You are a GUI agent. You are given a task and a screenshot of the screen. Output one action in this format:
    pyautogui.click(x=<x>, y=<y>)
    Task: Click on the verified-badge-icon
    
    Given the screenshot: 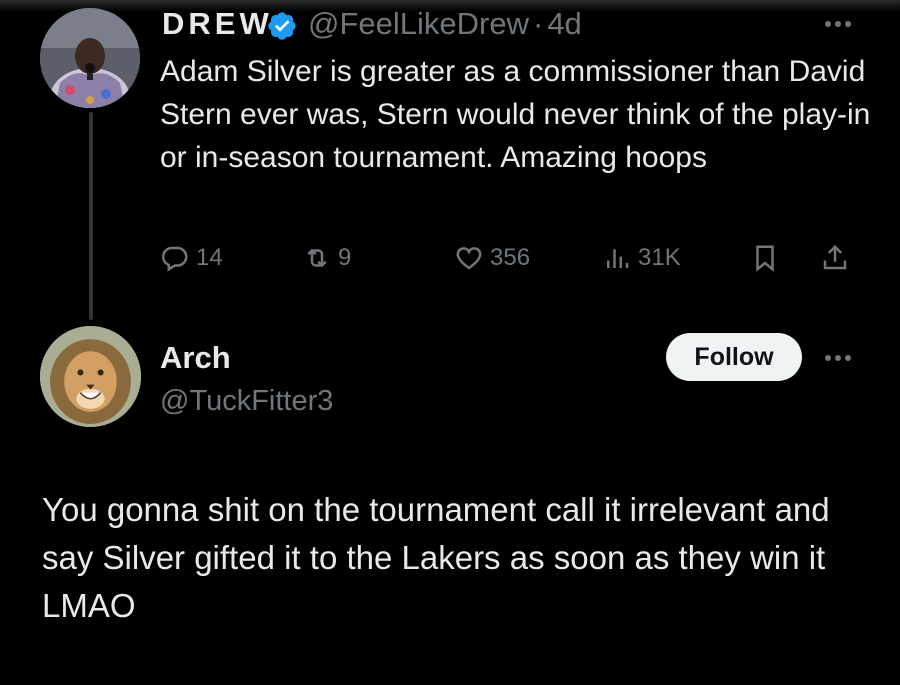 What is the action you would take?
    pyautogui.click(x=282, y=26)
    